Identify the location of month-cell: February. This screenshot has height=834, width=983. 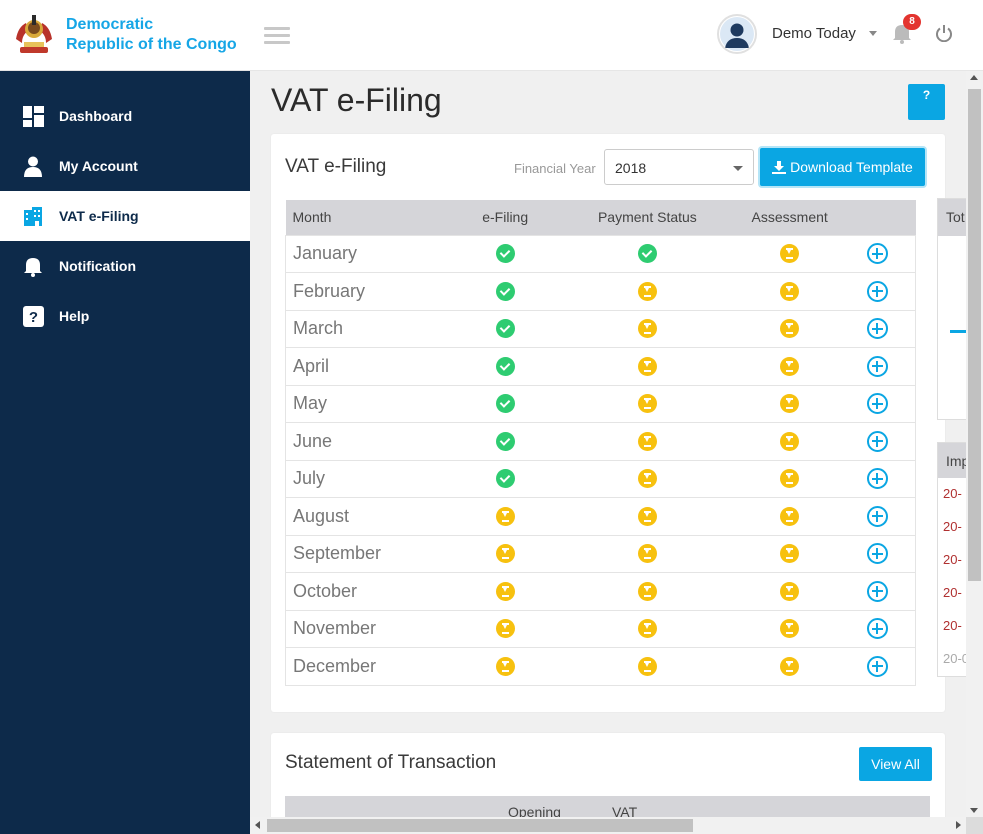
(370, 291).